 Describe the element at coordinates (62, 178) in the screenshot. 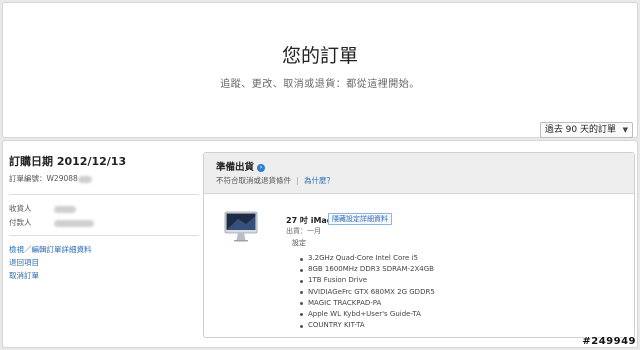

I see `order-number-value: W29088` at that location.